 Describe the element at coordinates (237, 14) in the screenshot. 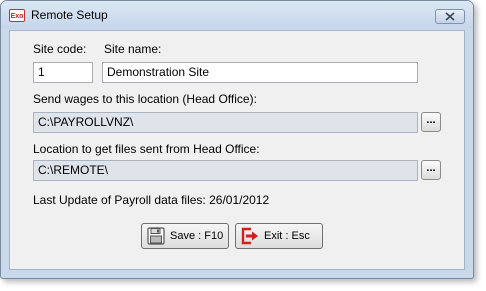

I see `title-bar: Exo Remote Setup` at that location.